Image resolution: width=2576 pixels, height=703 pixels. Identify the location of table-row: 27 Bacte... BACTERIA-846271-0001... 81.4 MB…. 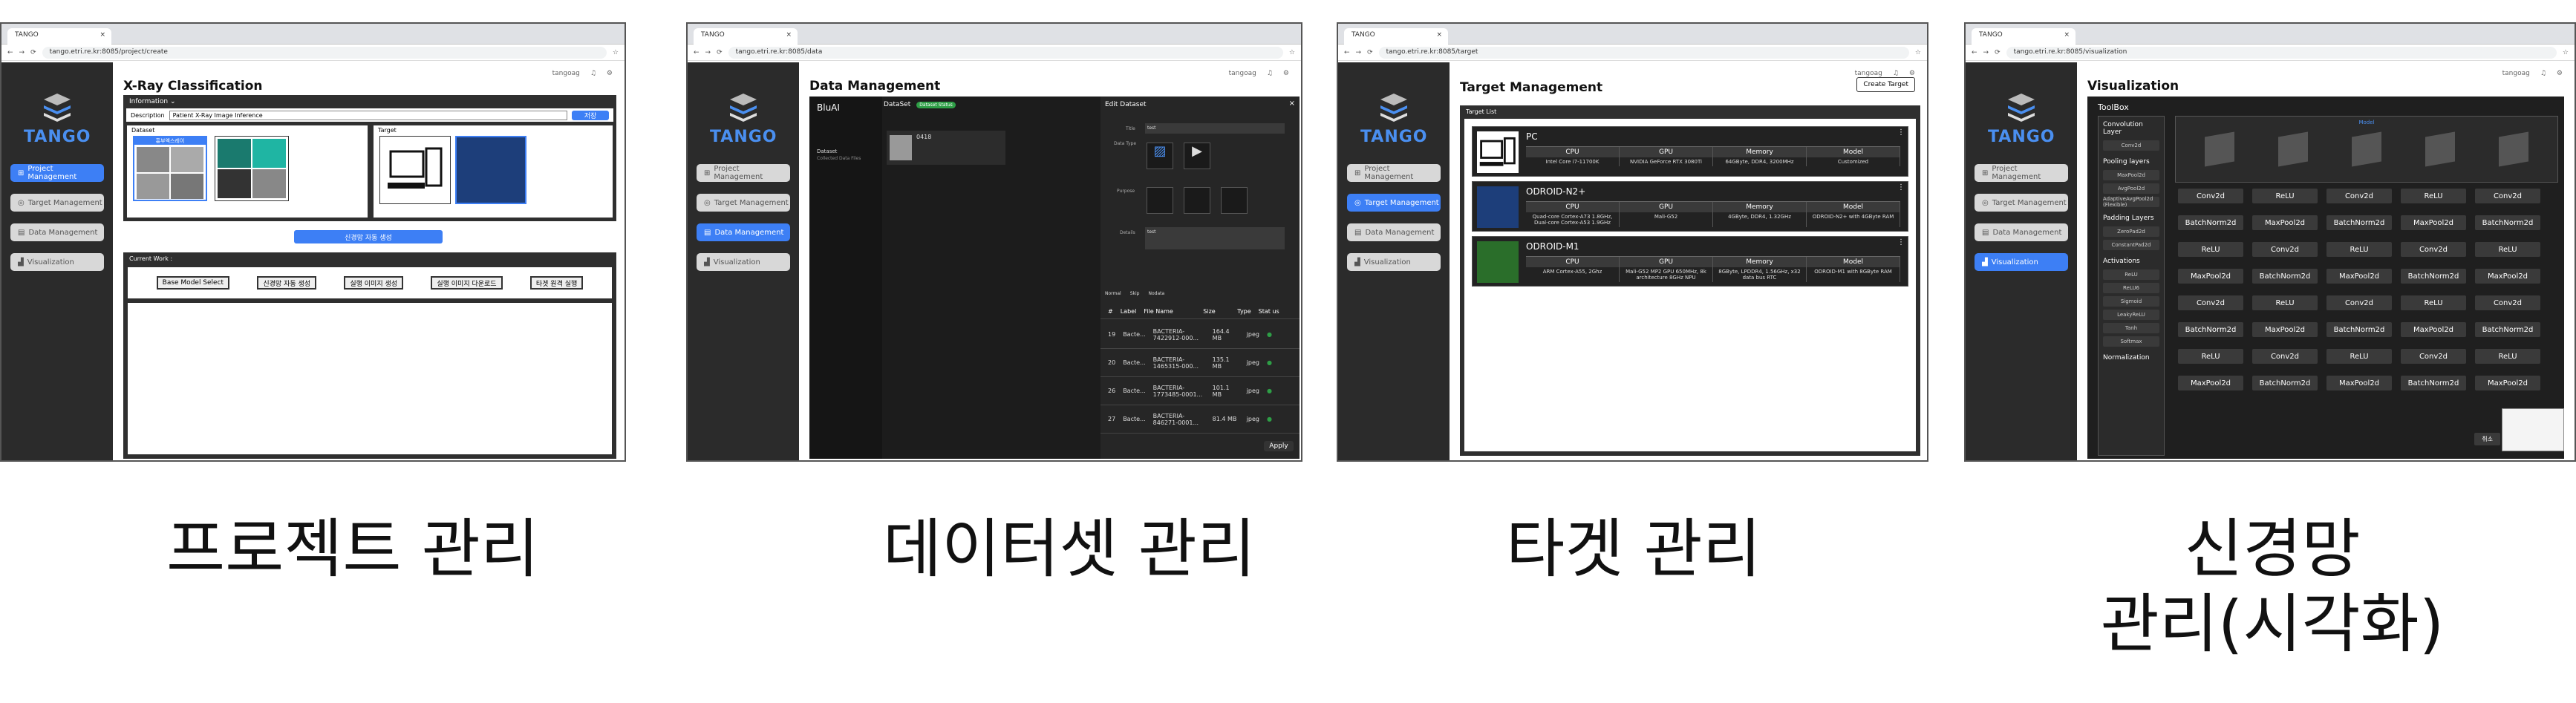
(1200, 419).